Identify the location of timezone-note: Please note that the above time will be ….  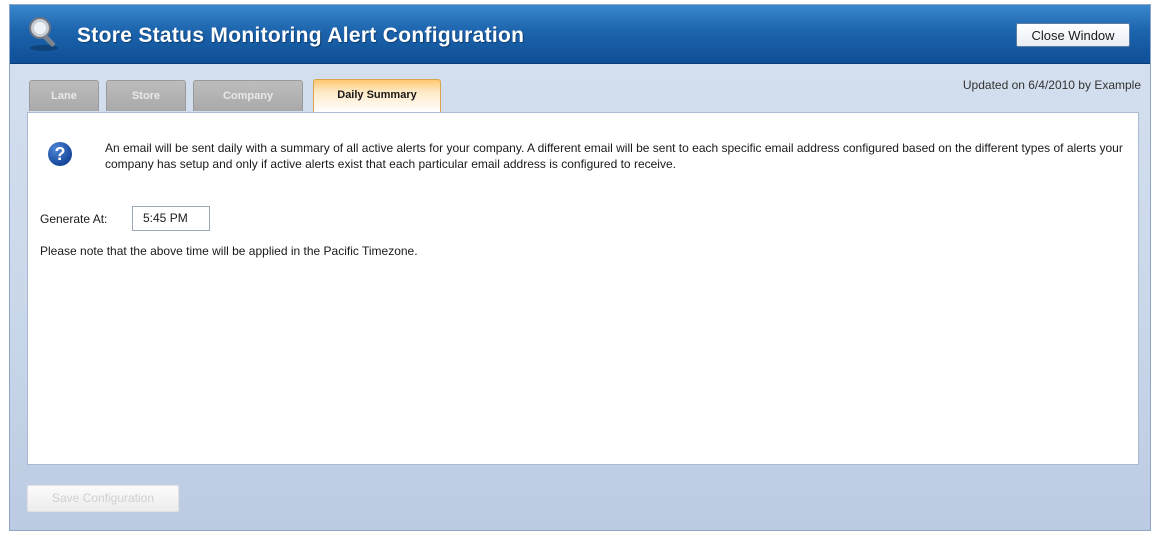
(229, 251).